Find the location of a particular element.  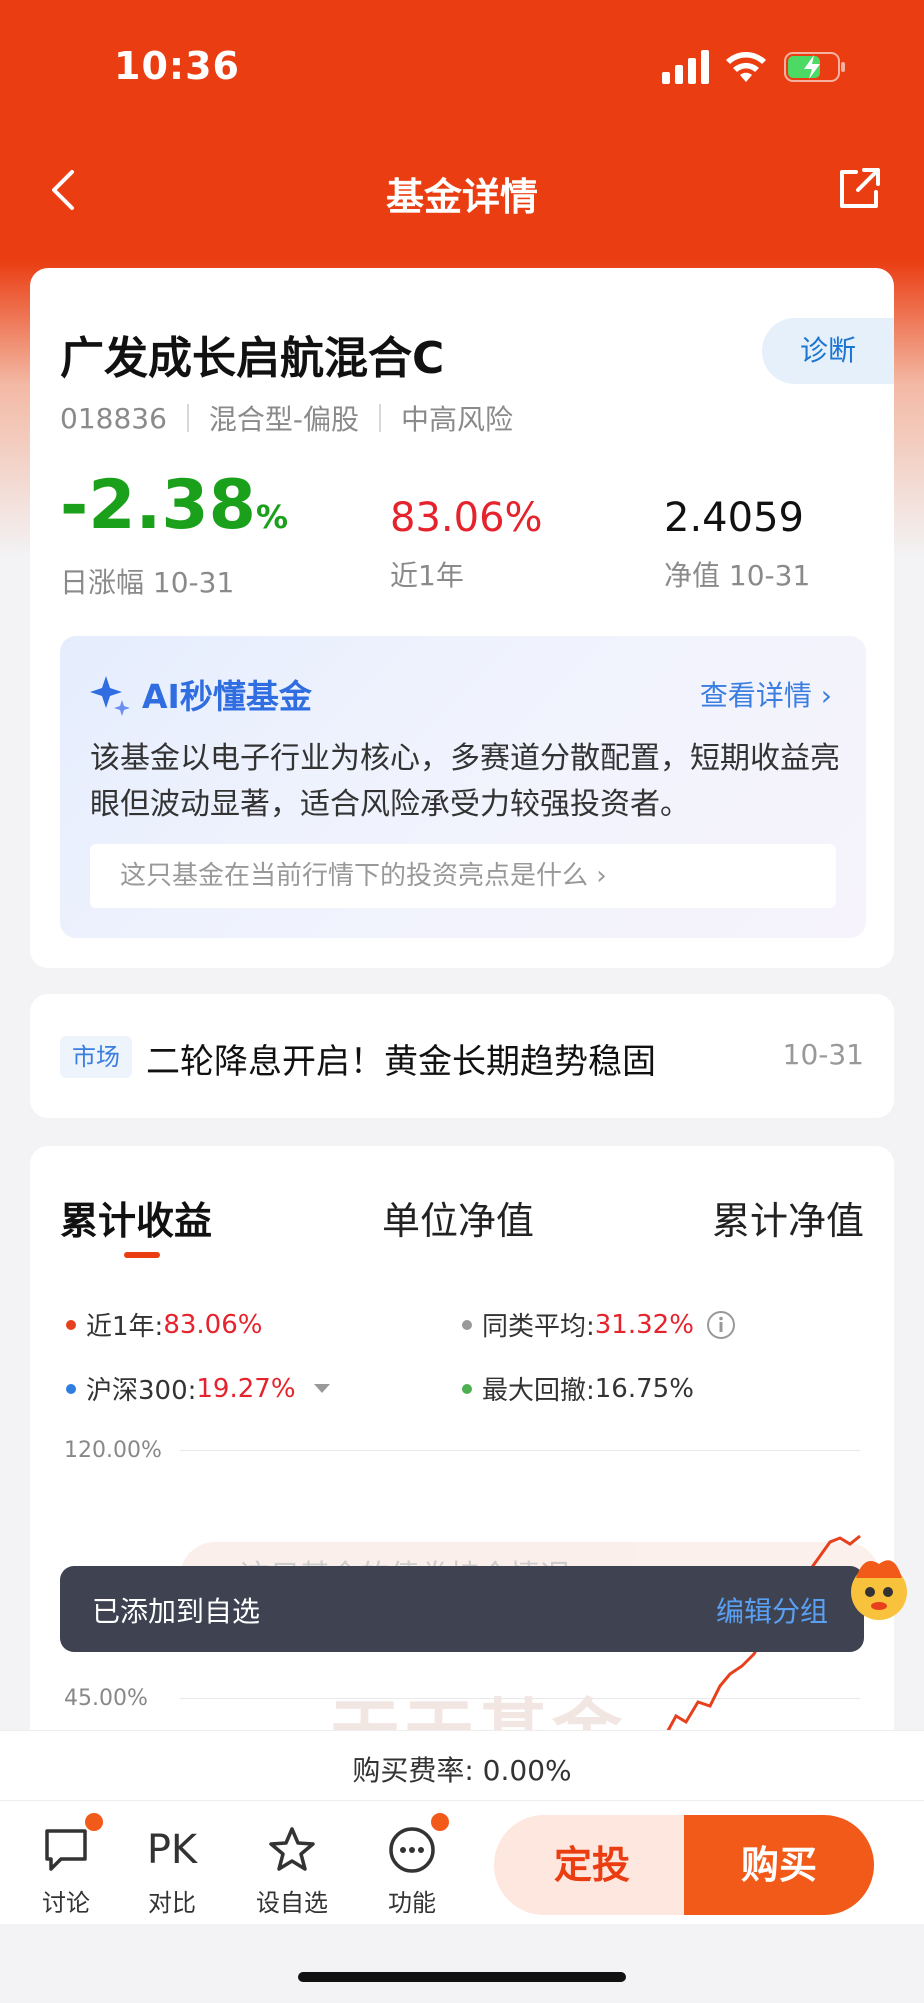

add-watchlist-button: 设自选 is located at coordinates (292, 1870).